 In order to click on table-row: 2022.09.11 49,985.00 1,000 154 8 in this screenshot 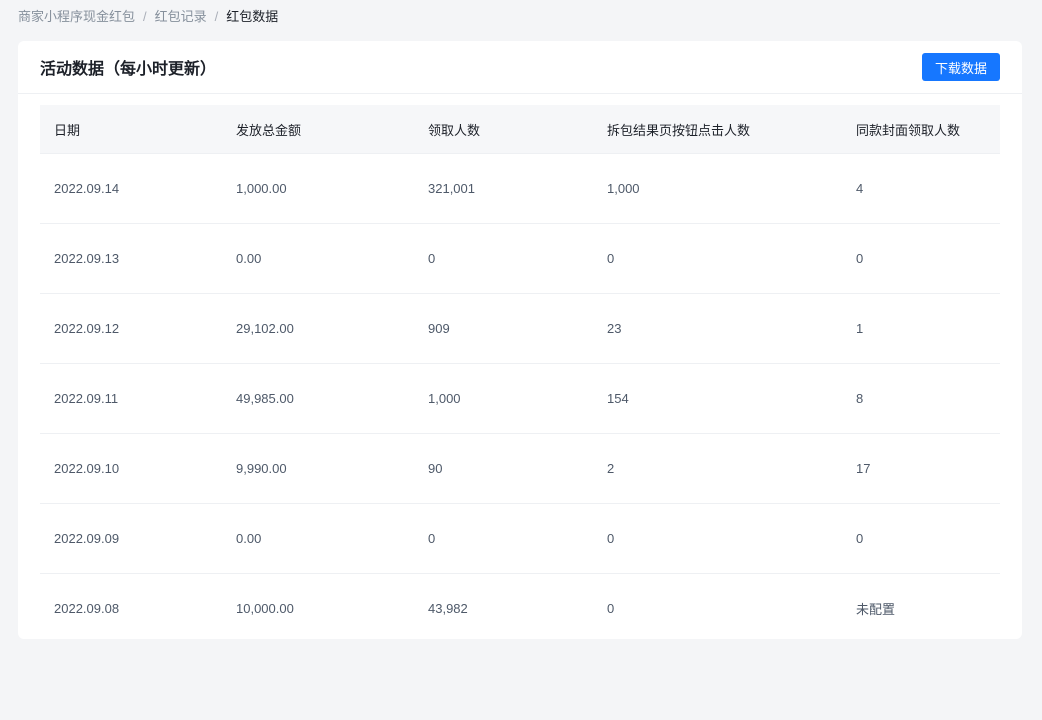, I will do `click(520, 399)`.